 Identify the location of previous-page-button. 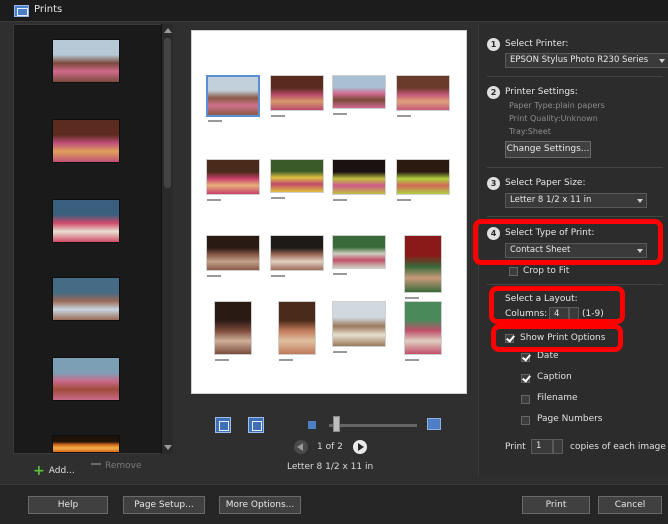
(301, 447).